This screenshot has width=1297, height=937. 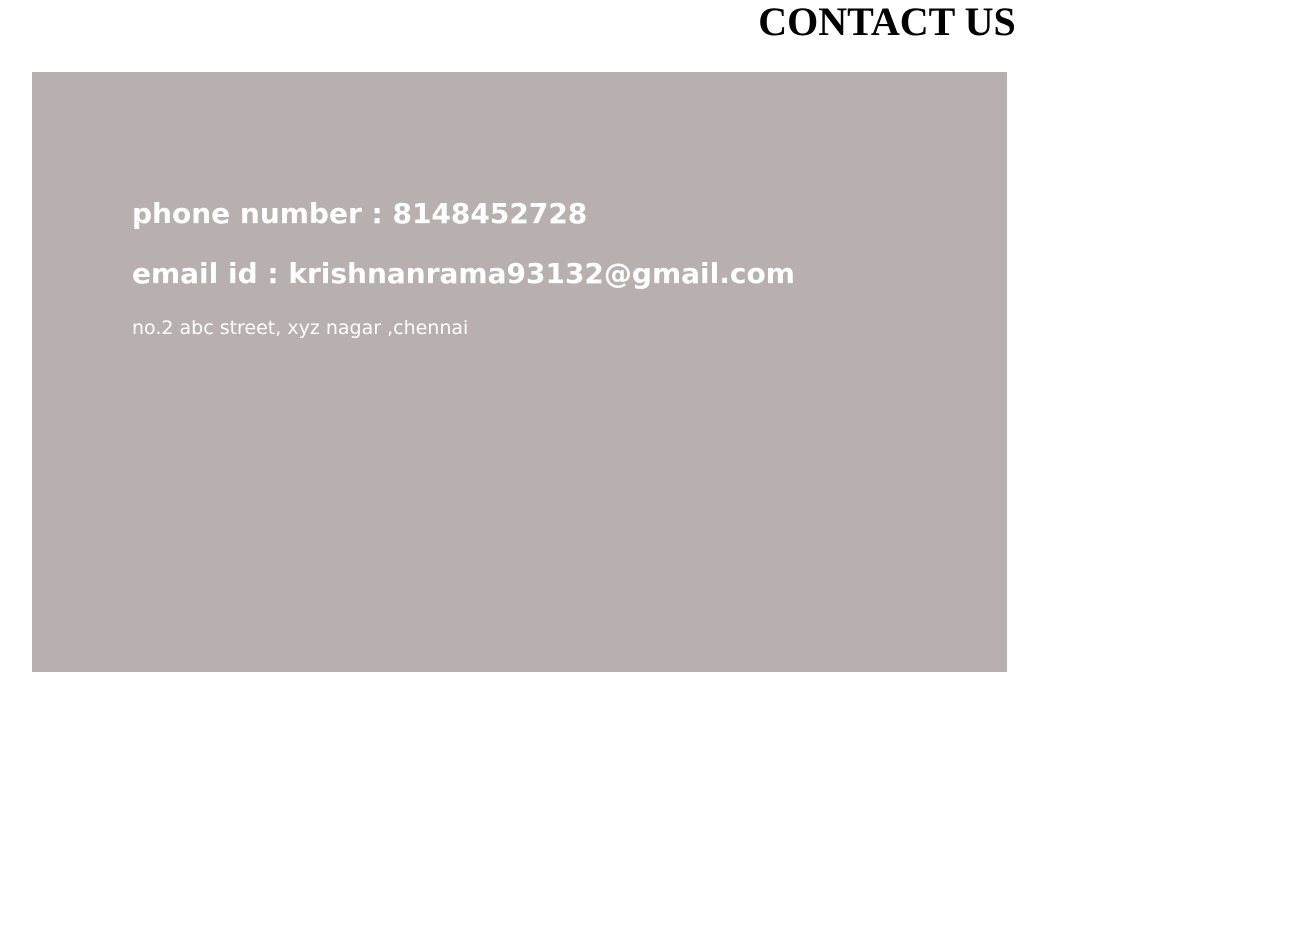 What do you see at coordinates (360, 213) in the screenshot?
I see `phone-number-text: phone number : 8148452728` at bounding box center [360, 213].